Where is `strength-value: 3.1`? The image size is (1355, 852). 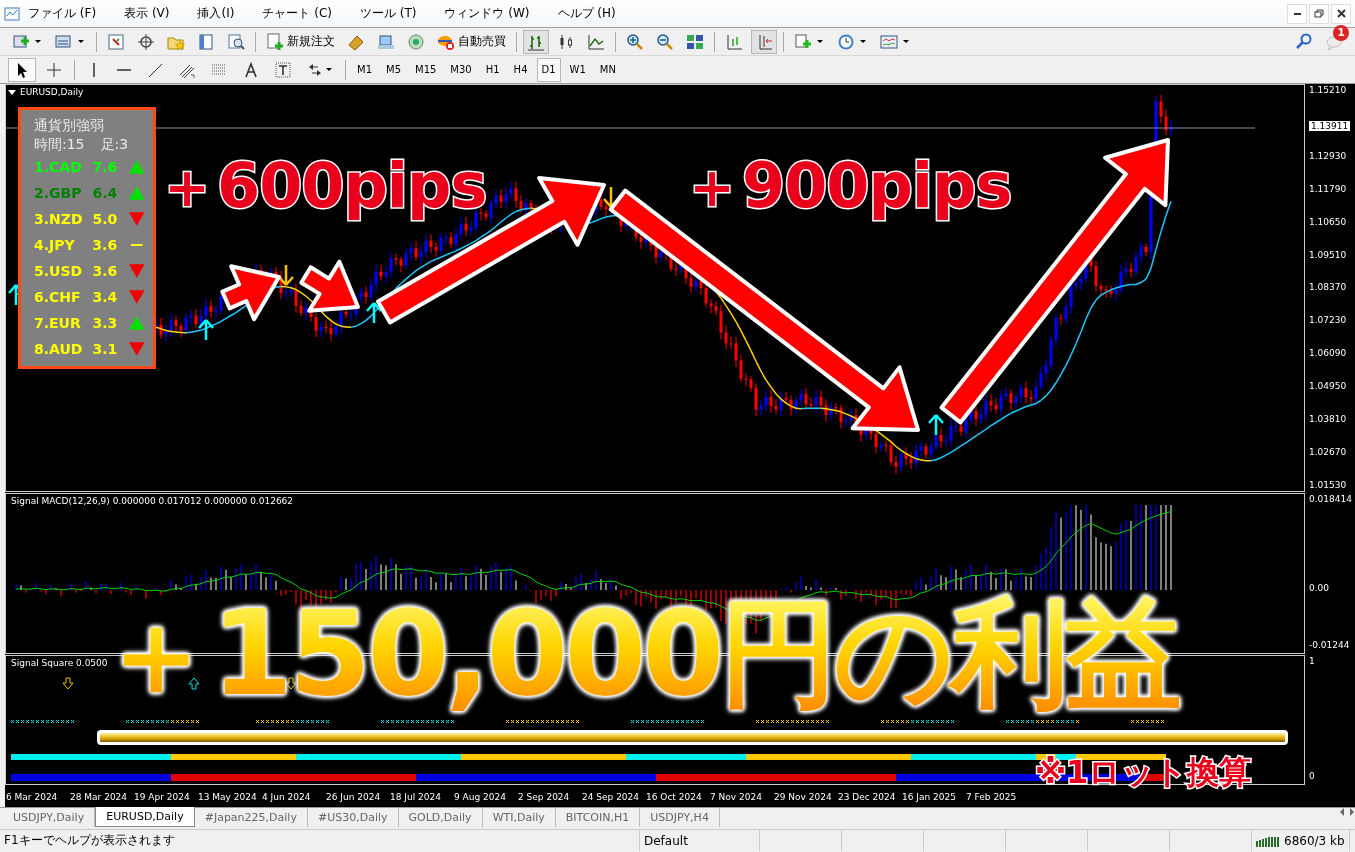 strength-value: 3.1 is located at coordinates (105, 349).